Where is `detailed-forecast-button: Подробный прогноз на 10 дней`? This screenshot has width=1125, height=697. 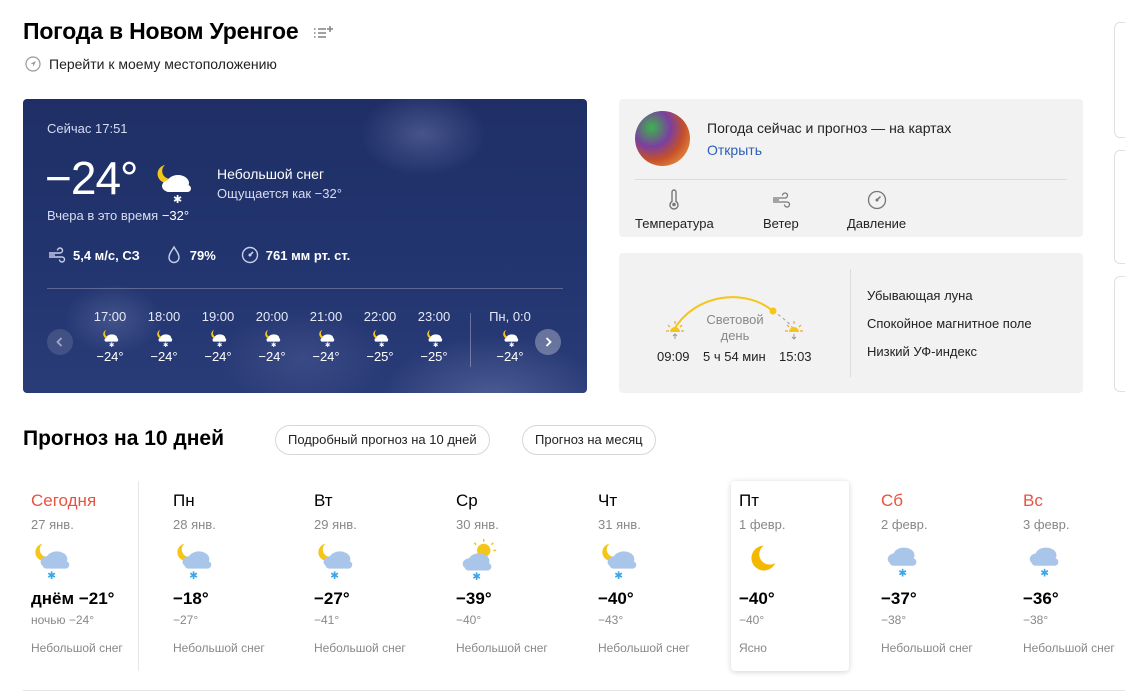 detailed-forecast-button: Подробный прогноз на 10 дней is located at coordinates (382, 440).